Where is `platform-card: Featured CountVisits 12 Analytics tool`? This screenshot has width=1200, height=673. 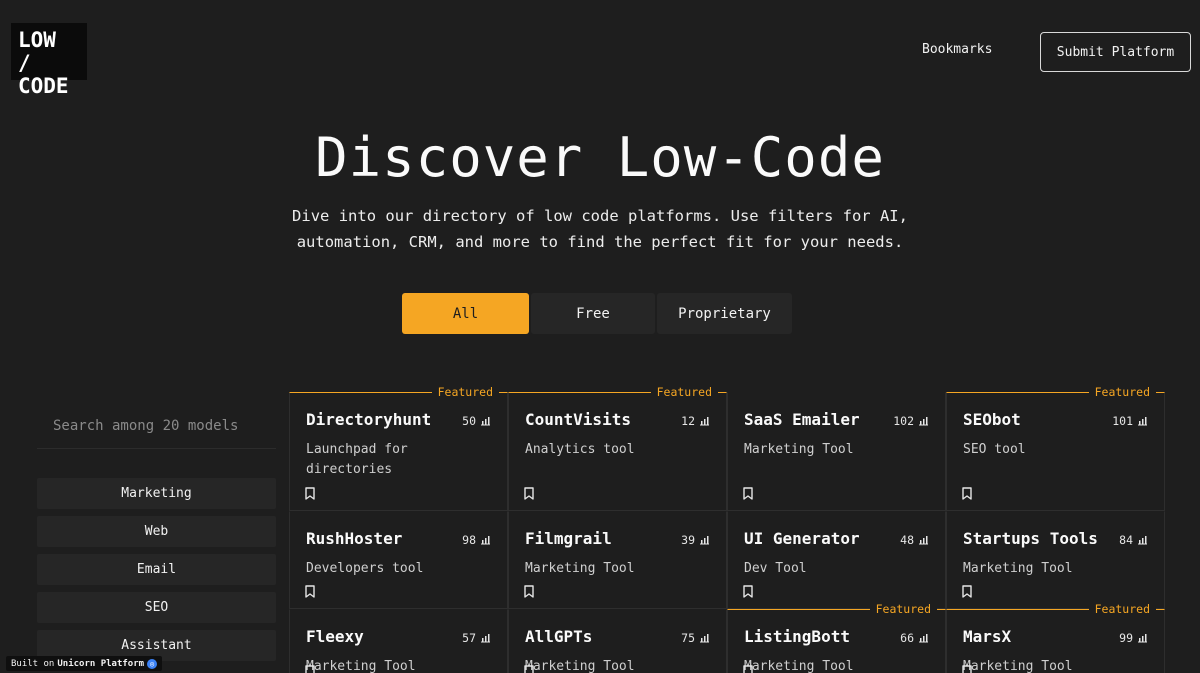
platform-card: Featured CountVisits 12 Analytics tool is located at coordinates (617, 448).